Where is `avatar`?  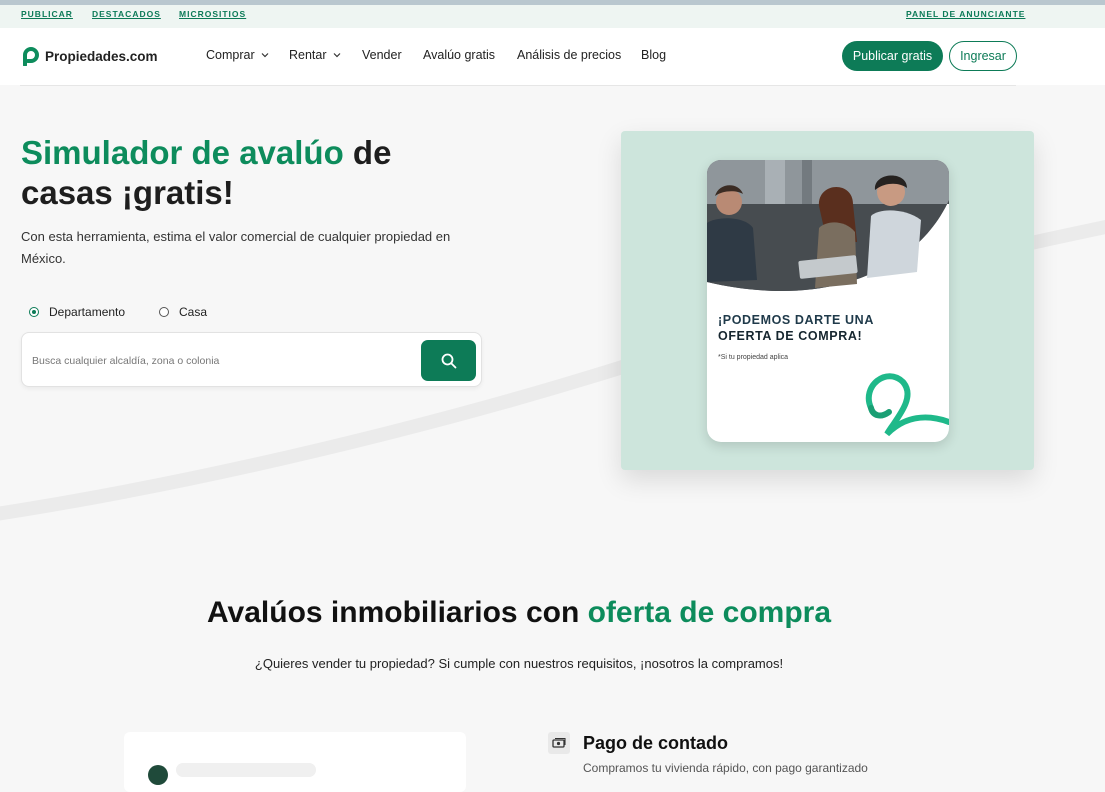
avatar is located at coordinates (158, 775).